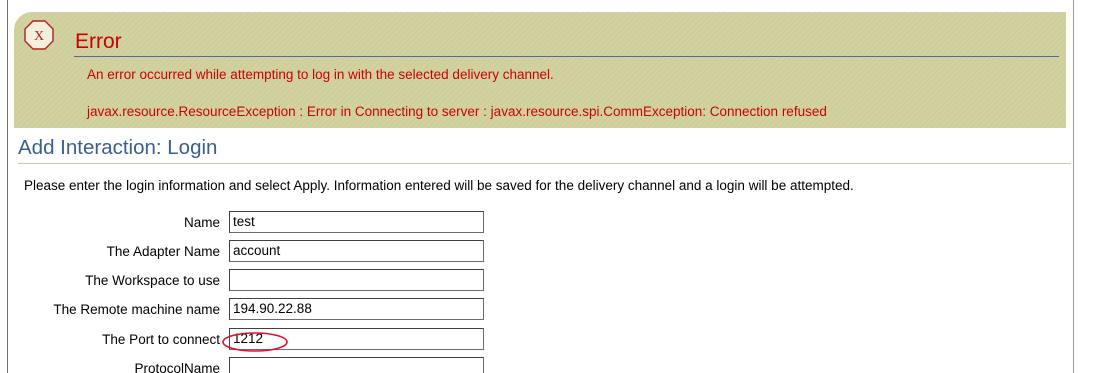  I want to click on remote-machine-input: 194.90.22.88, so click(356, 309).